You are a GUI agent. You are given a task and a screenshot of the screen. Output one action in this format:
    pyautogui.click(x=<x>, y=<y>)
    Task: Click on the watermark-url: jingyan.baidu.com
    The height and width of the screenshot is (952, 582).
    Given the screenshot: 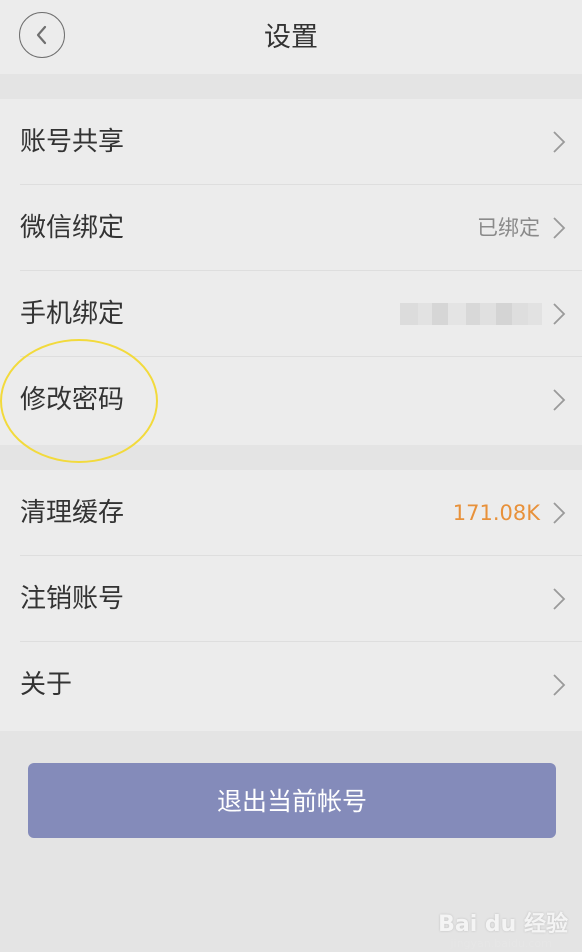 What is the action you would take?
    pyautogui.click(x=501, y=943)
    